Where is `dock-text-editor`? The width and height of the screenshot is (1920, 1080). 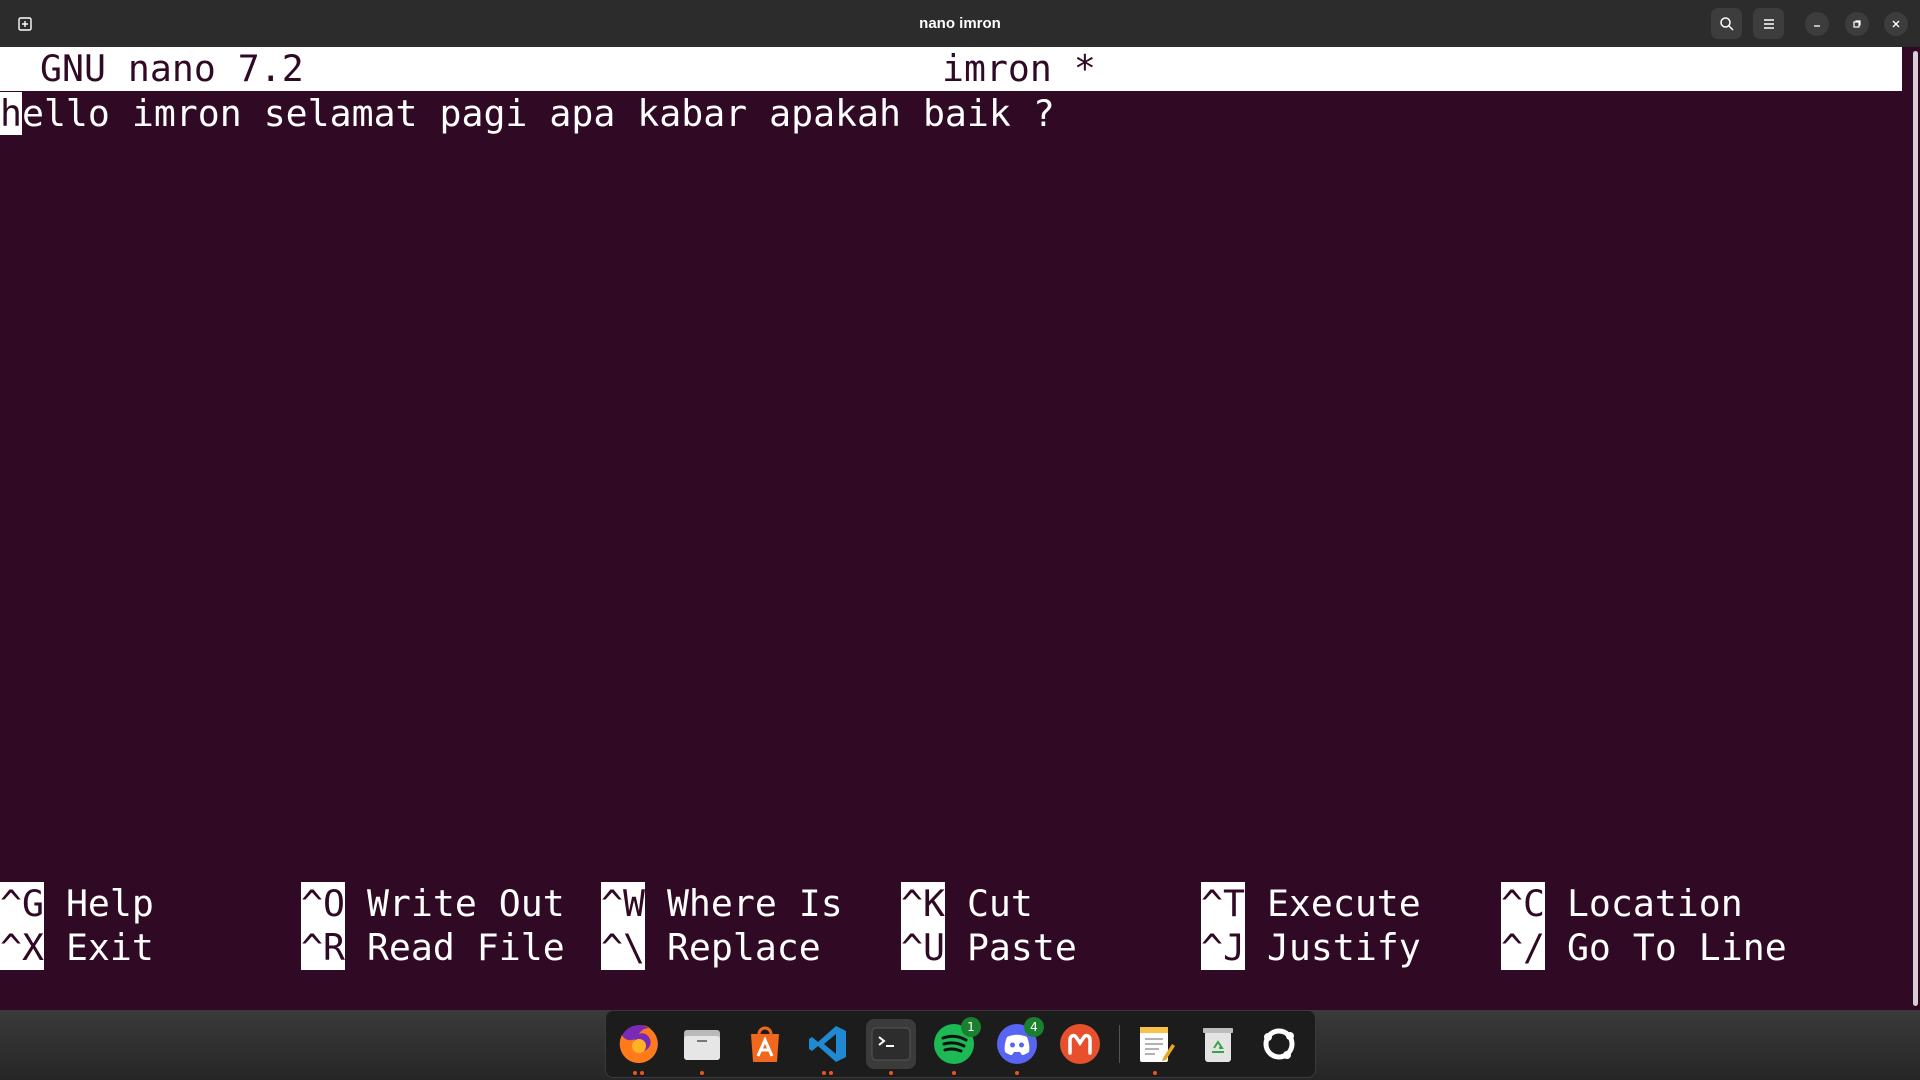 dock-text-editor is located at coordinates (1155, 1047).